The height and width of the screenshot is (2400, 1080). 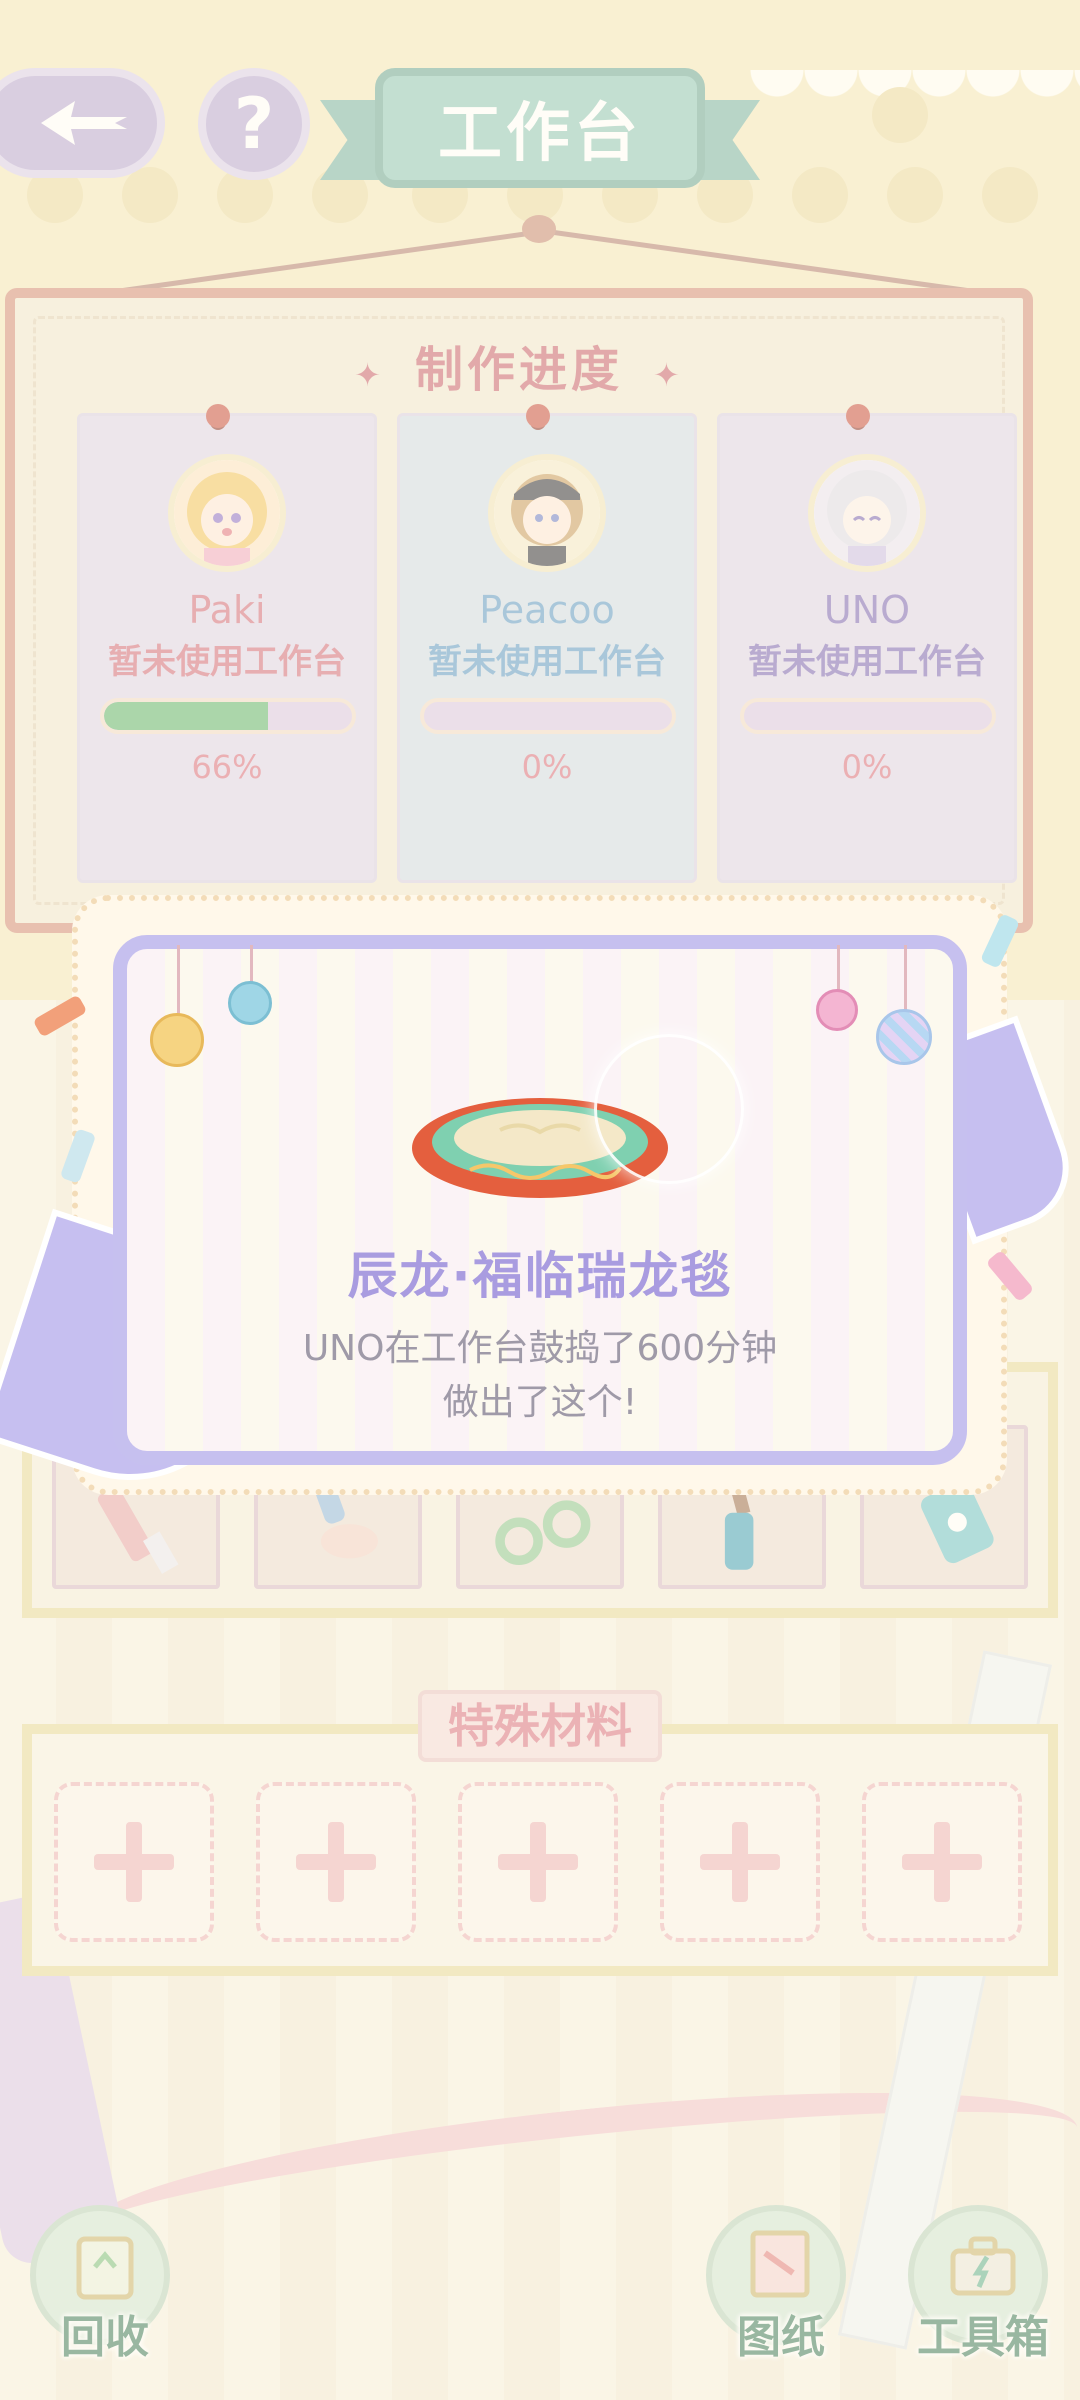 I want to click on reward-message-line-1: UNO在工作台鼓捣了600分钟, so click(x=540, y=1348).